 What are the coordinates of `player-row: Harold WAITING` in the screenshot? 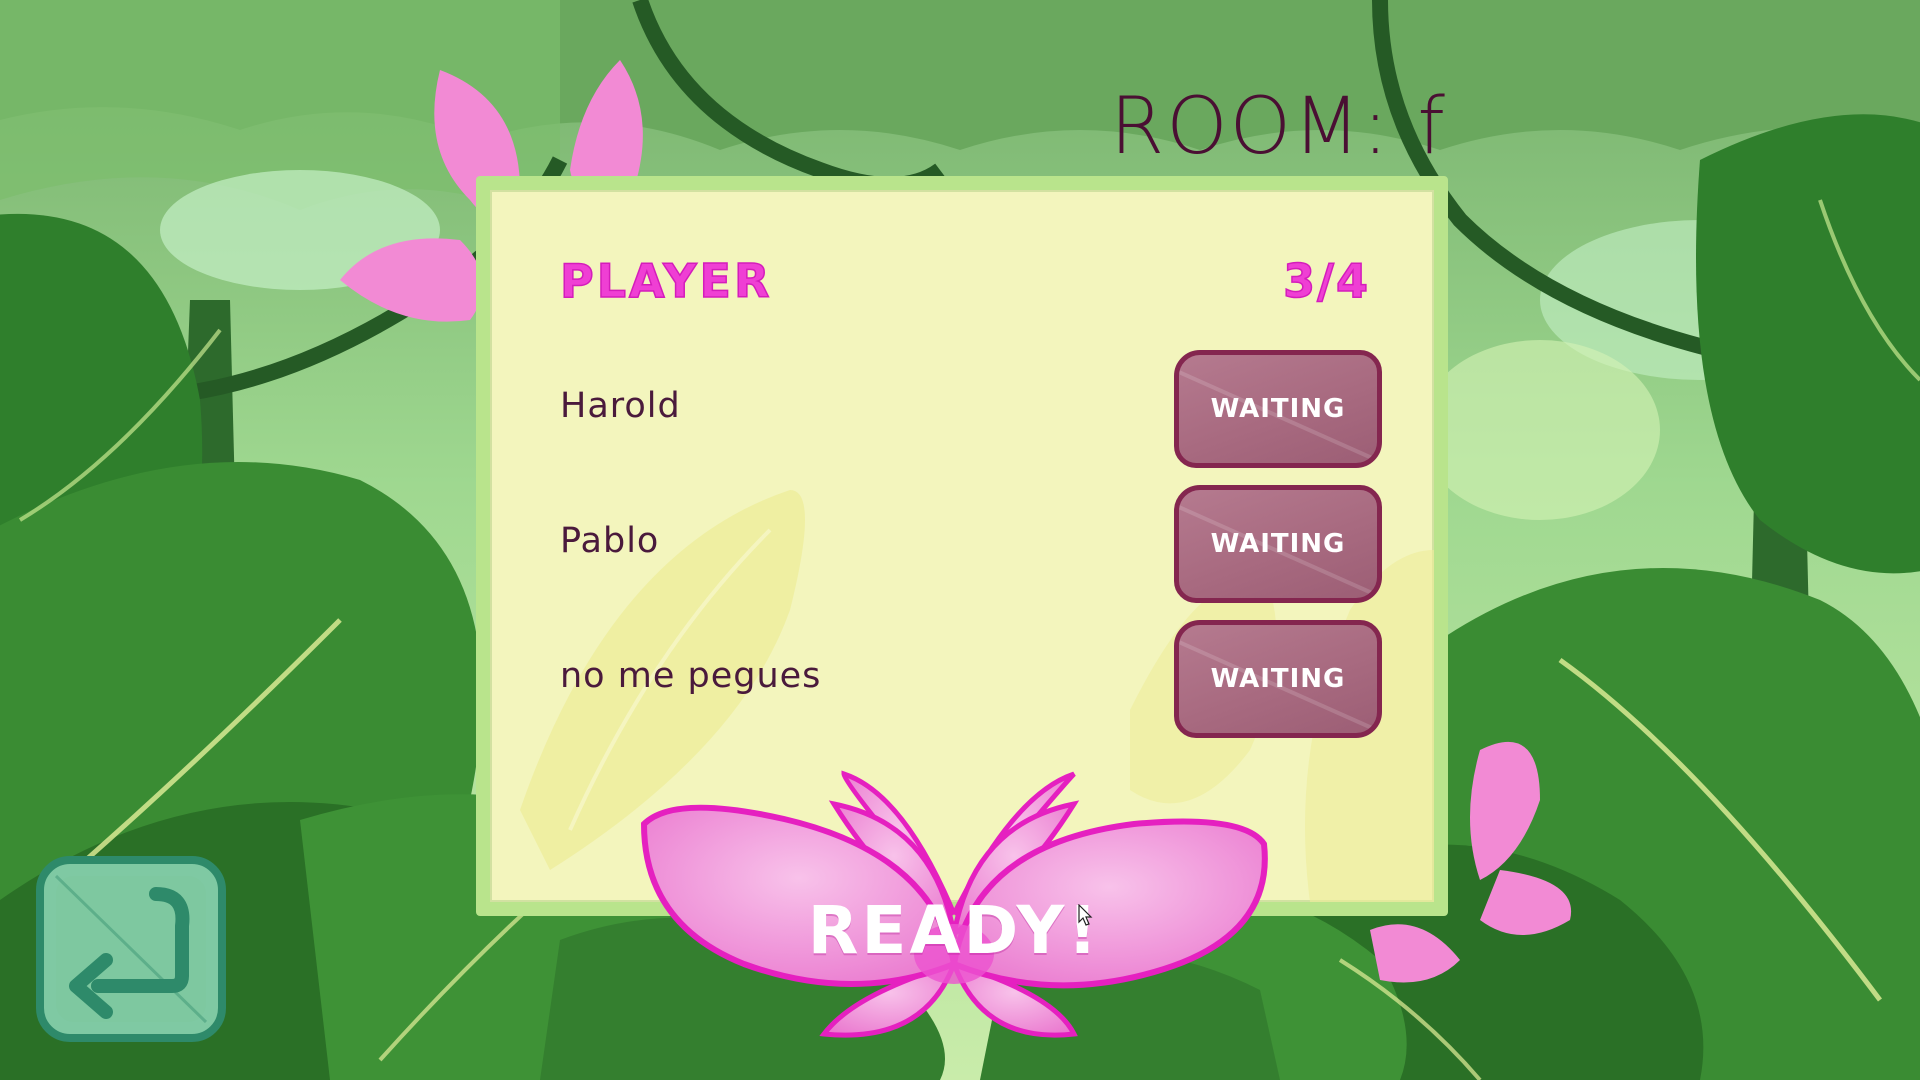 It's located at (971, 409).